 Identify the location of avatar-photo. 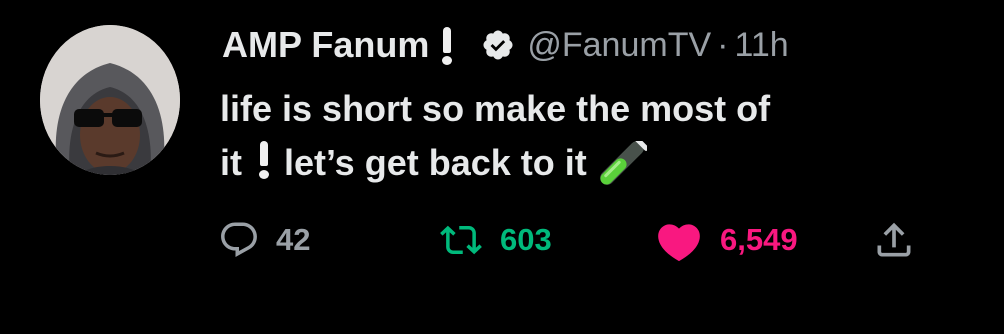
(110, 100).